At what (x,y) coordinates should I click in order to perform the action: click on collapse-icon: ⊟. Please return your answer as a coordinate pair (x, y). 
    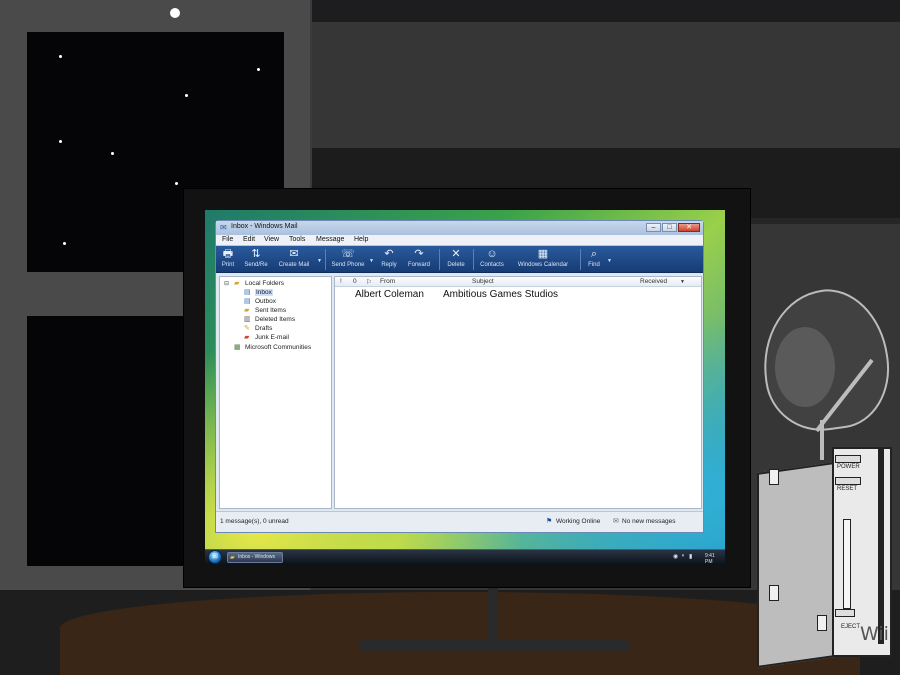
    Looking at the image, I should click on (226, 283).